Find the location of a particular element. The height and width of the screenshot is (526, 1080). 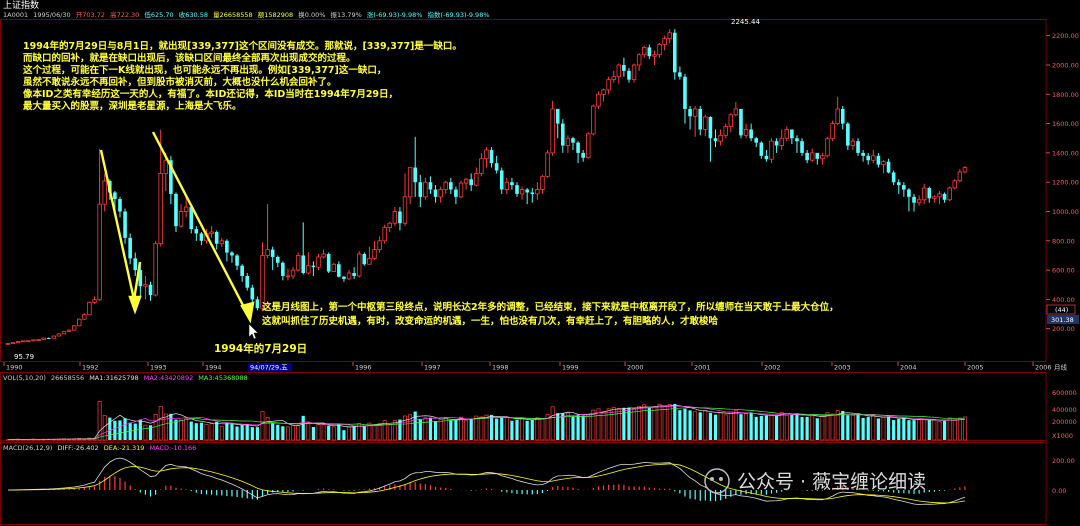

volume-bars is located at coordinates (486, 421).